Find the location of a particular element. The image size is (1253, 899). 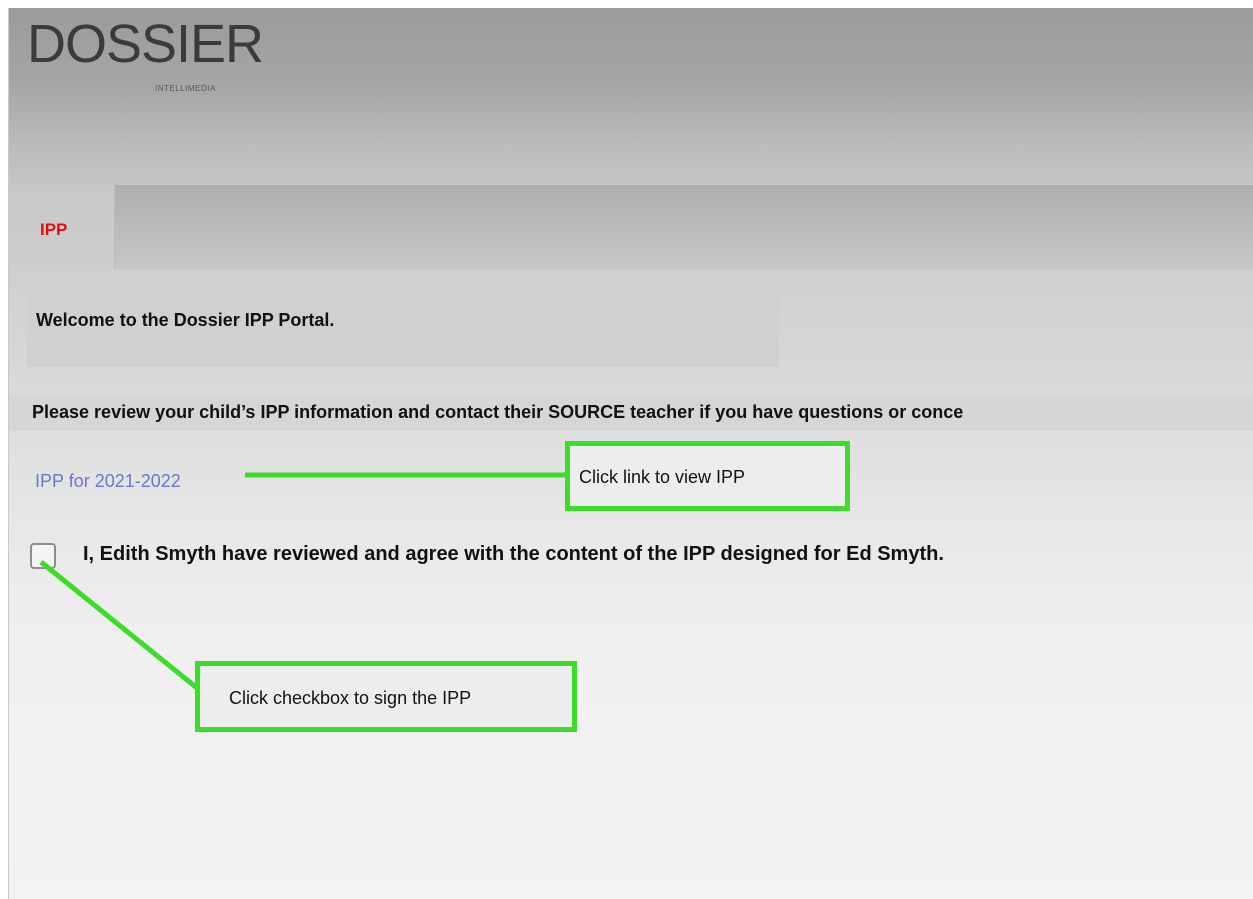

link-callout: Click link to view IPP is located at coordinates (707, 476).